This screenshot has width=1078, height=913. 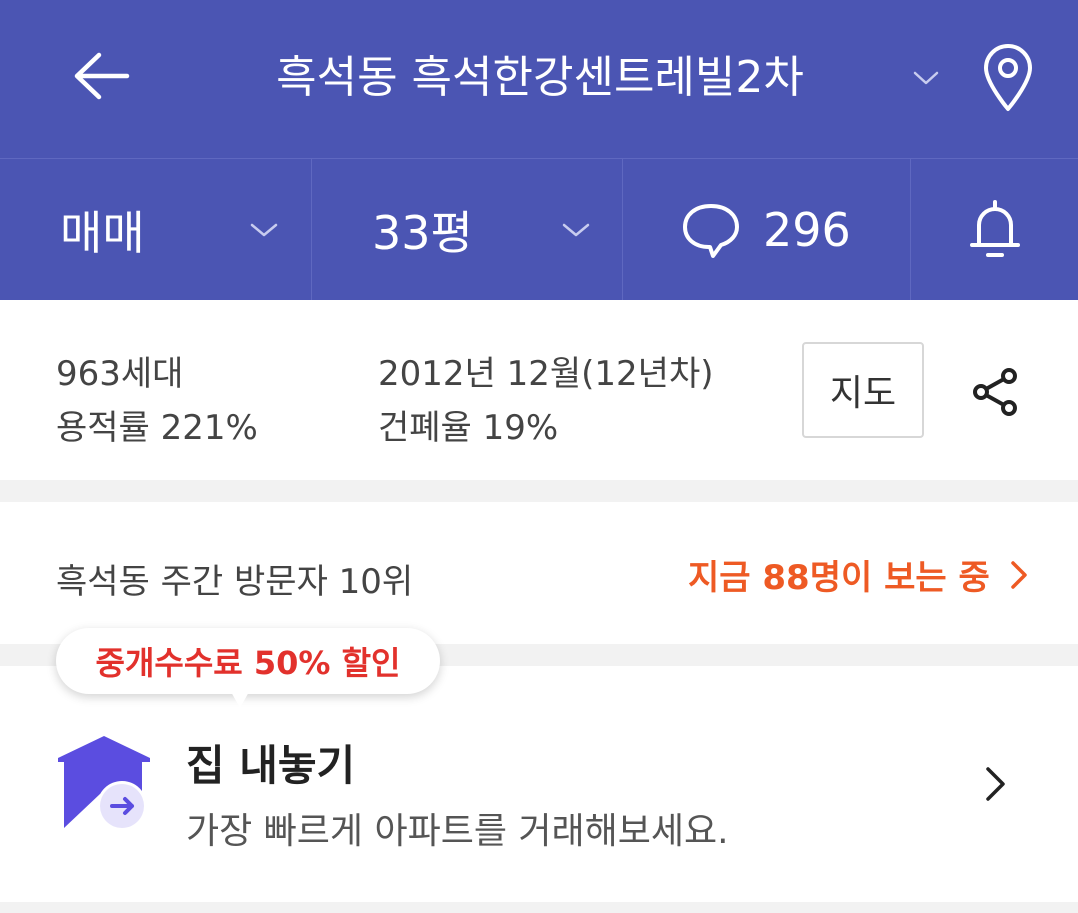 I want to click on title-dropdown-button, so click(x=926, y=78).